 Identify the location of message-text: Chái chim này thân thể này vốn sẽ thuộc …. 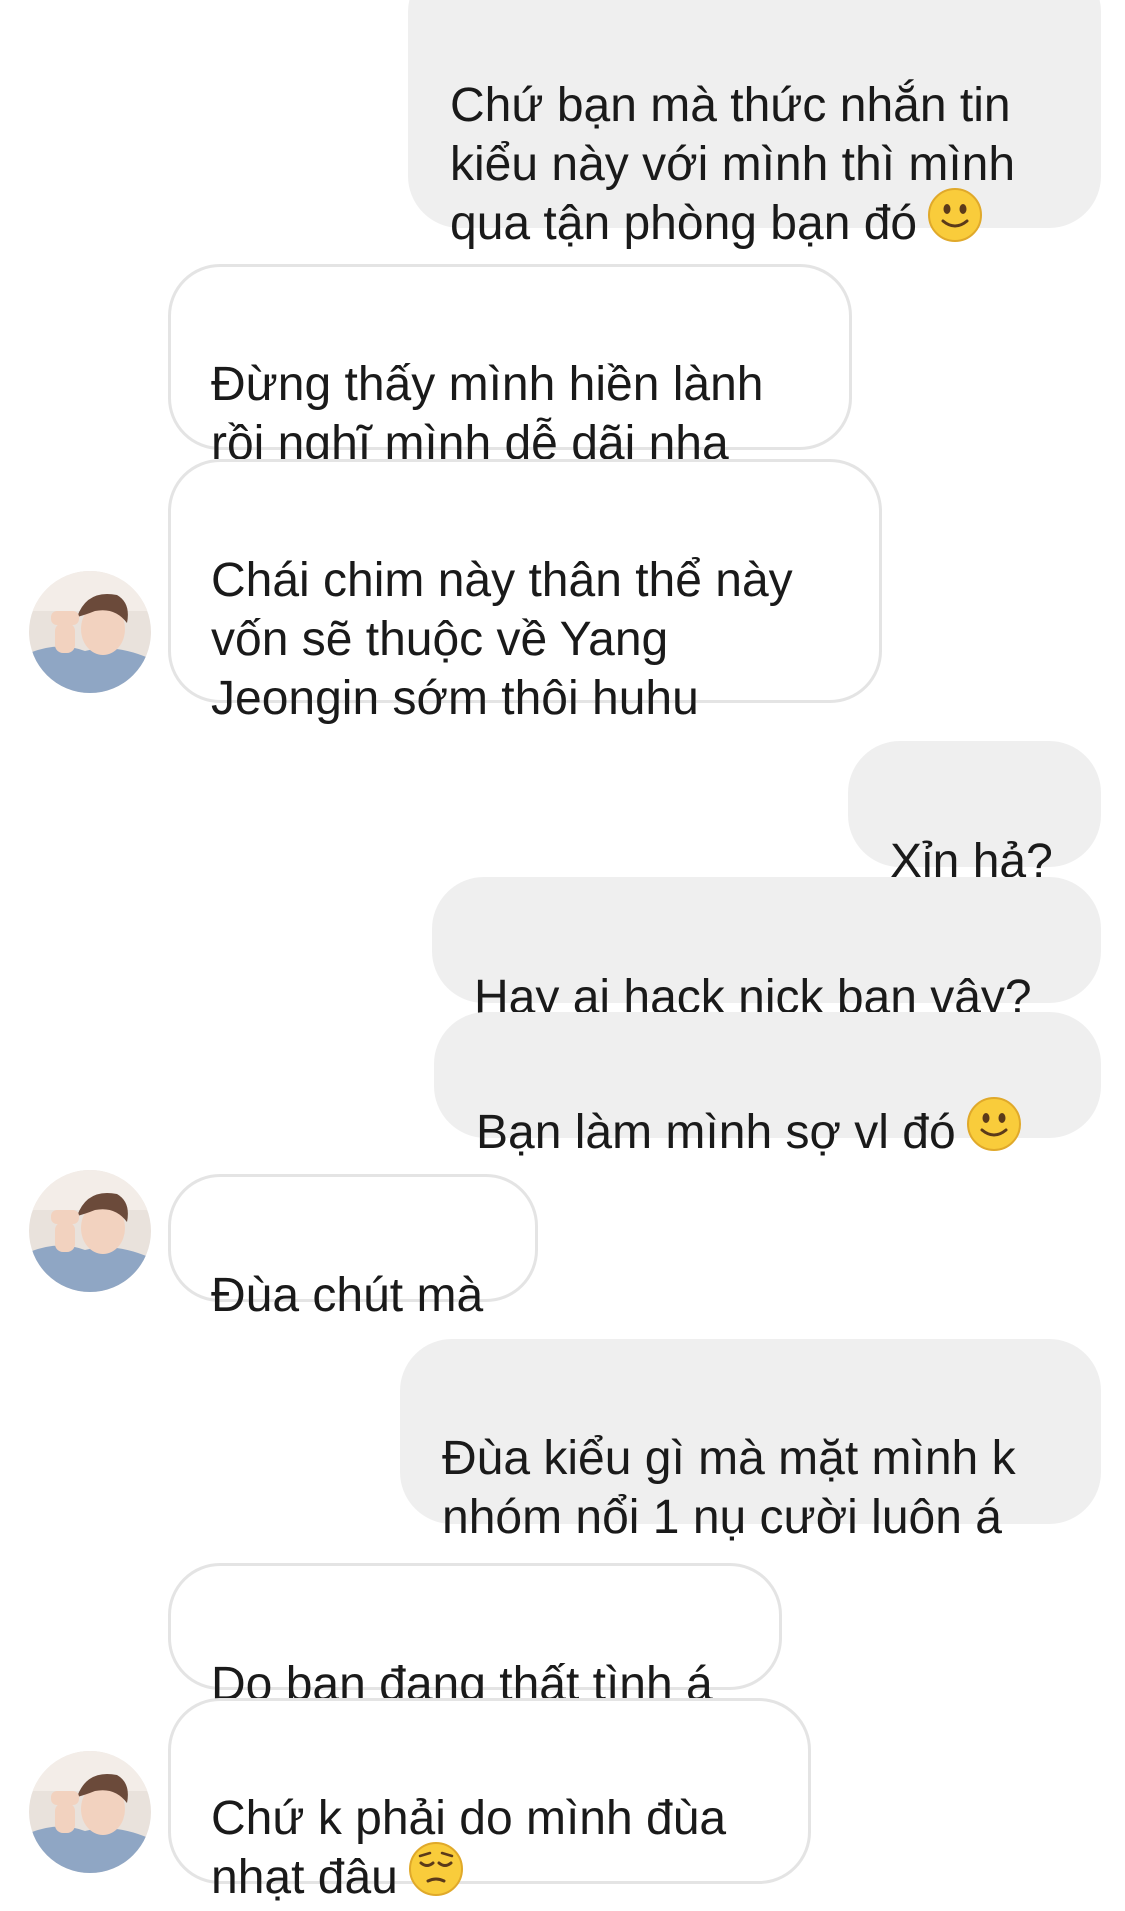
(502, 639).